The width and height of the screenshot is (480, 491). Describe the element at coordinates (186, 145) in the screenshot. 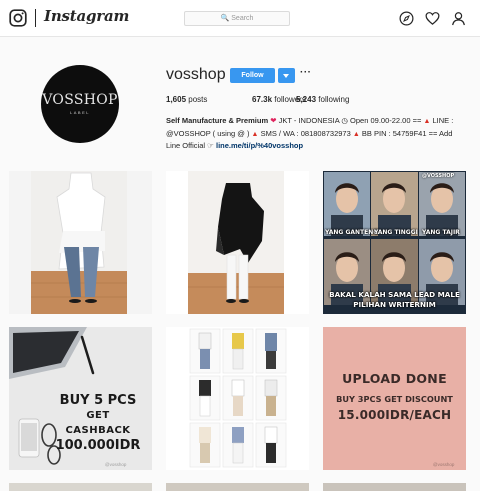

I see `bio-line-official: Line Official` at that location.